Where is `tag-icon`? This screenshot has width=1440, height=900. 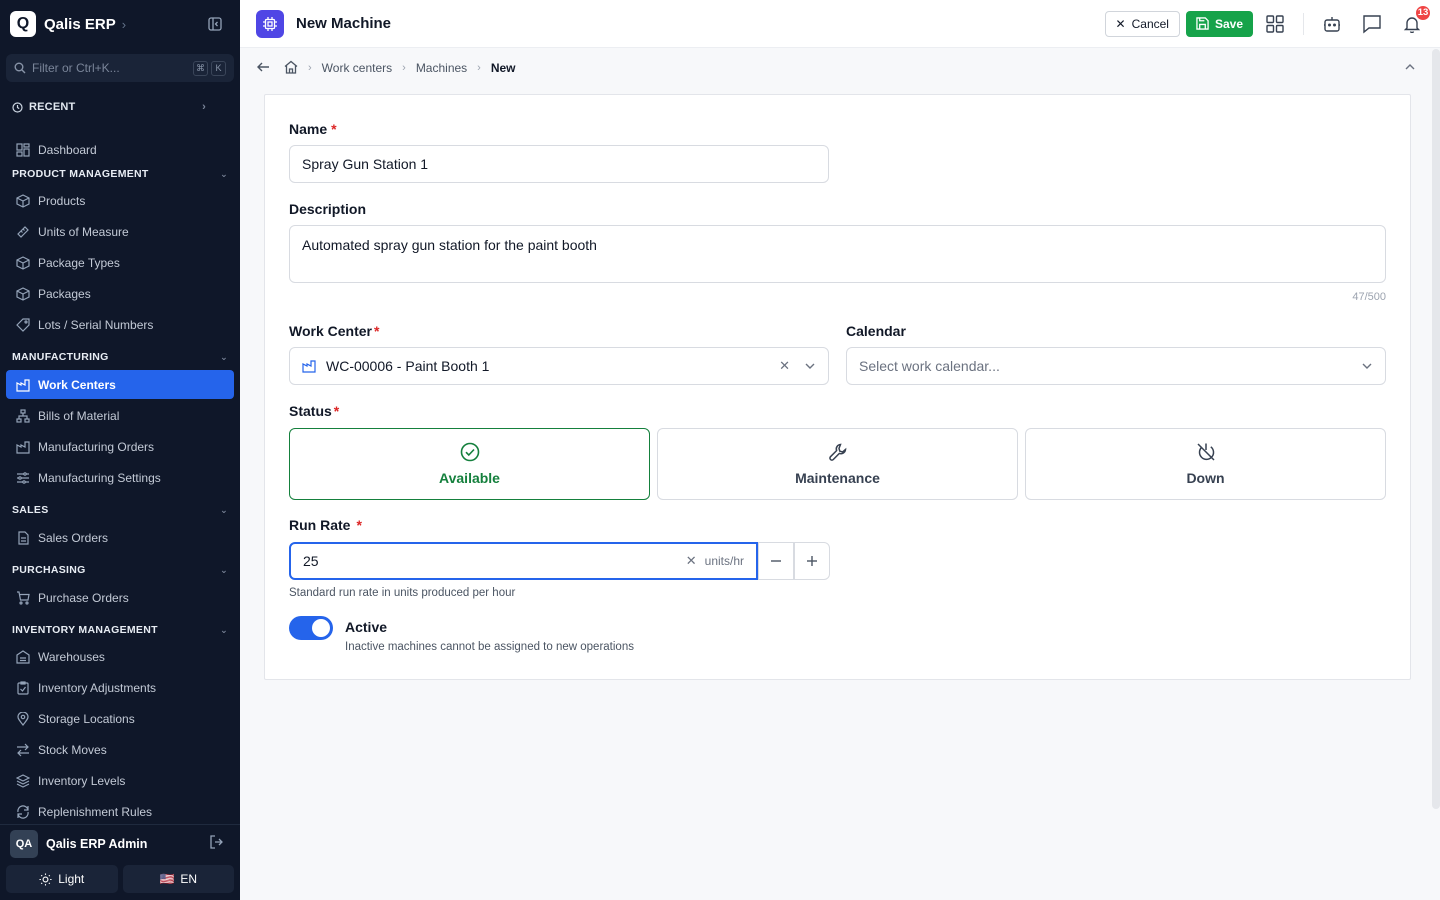 tag-icon is located at coordinates (22, 325).